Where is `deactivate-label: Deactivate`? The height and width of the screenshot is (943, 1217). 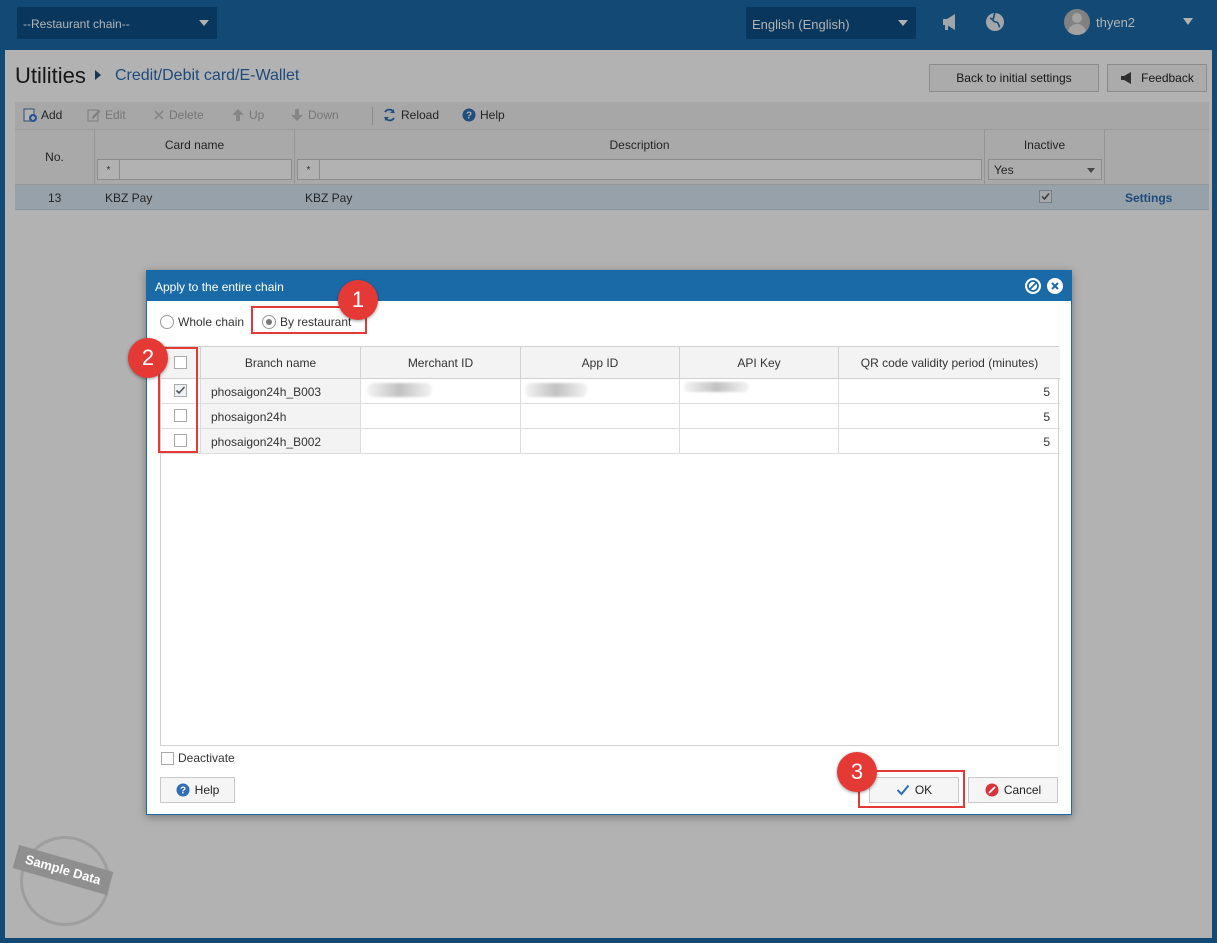
deactivate-label: Deactivate is located at coordinates (206, 758).